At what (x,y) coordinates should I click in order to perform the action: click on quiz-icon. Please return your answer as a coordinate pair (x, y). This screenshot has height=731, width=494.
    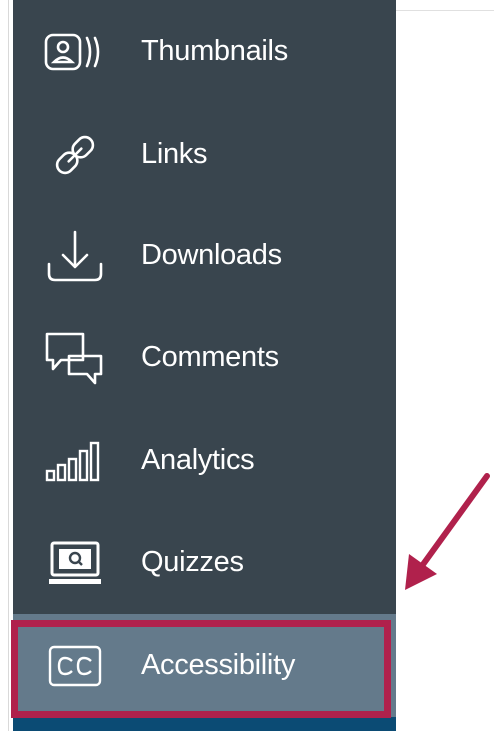
    Looking at the image, I should click on (75, 563).